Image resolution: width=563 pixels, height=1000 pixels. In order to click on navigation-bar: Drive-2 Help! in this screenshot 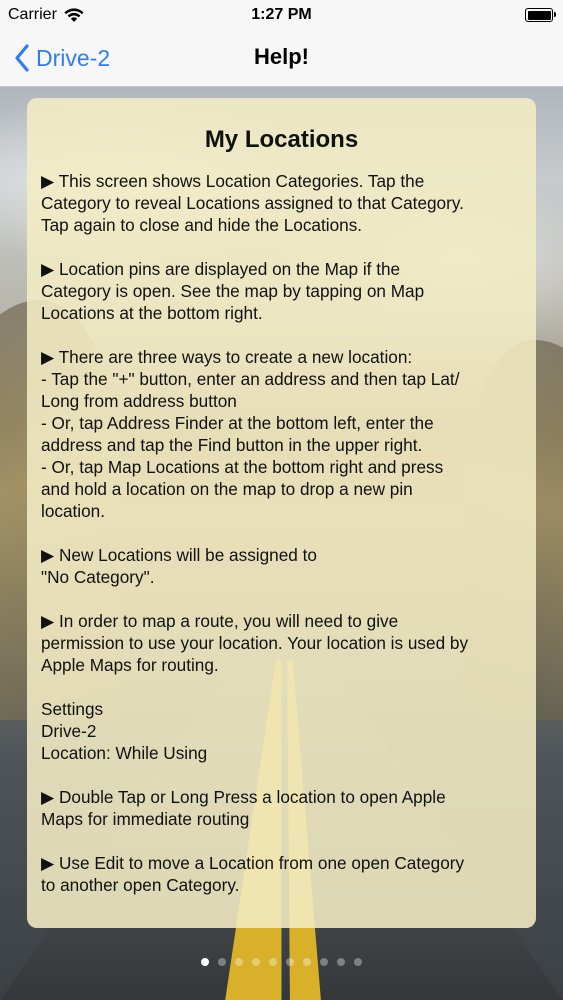, I will do `click(281, 58)`.